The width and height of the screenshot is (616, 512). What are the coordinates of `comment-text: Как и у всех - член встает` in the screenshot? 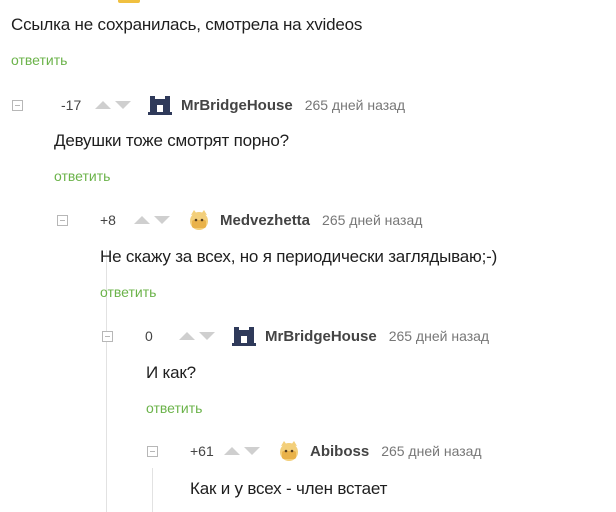 It's located at (289, 488).